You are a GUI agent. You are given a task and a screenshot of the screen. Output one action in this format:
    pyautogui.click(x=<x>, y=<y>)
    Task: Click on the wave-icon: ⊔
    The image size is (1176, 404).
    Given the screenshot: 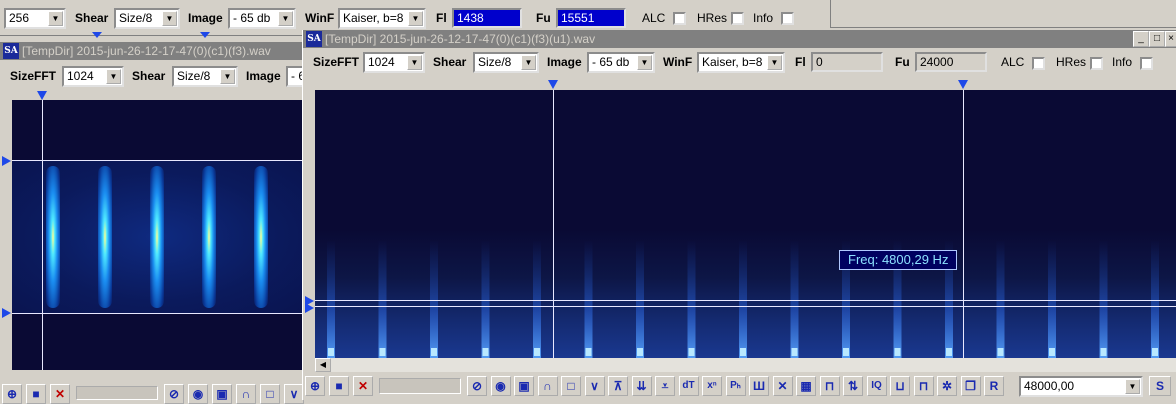 What is the action you would take?
    pyautogui.click(x=900, y=386)
    